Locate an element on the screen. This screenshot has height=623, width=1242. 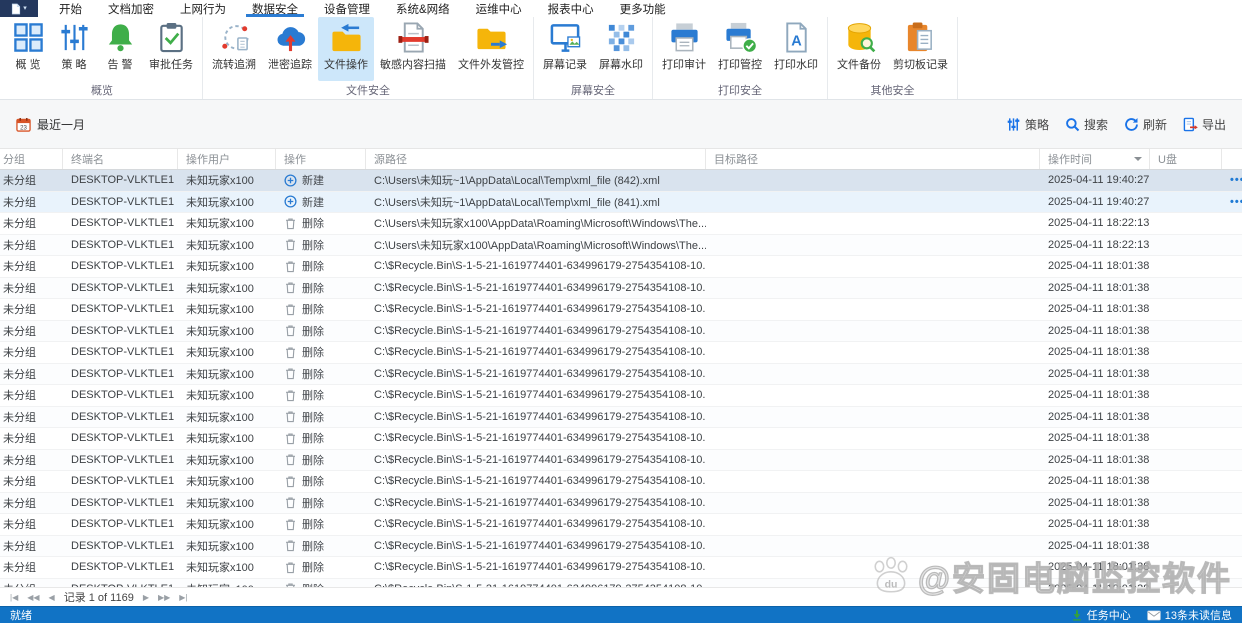
pager-next-fast-button: ▶▶ is located at coordinates (164, 597).